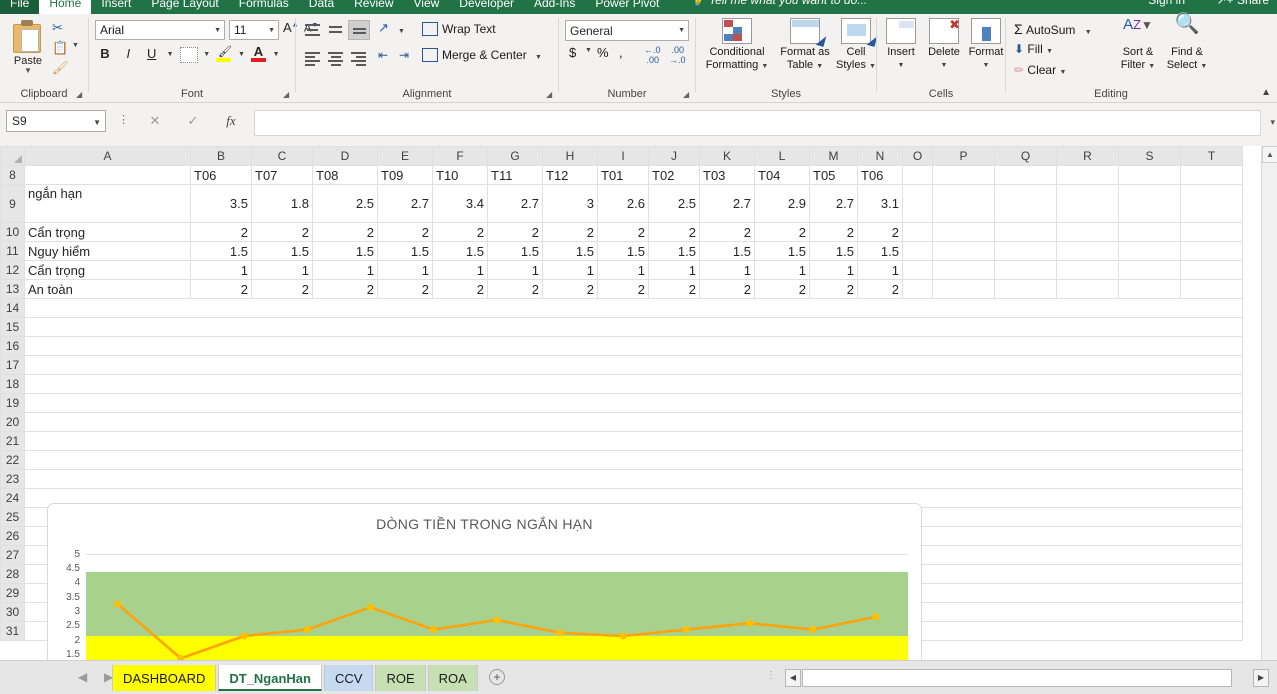 Image resolution: width=1277 pixels, height=694 pixels. What do you see at coordinates (427, 7) in the screenshot?
I see `ribbon-tab-view: View` at bounding box center [427, 7].